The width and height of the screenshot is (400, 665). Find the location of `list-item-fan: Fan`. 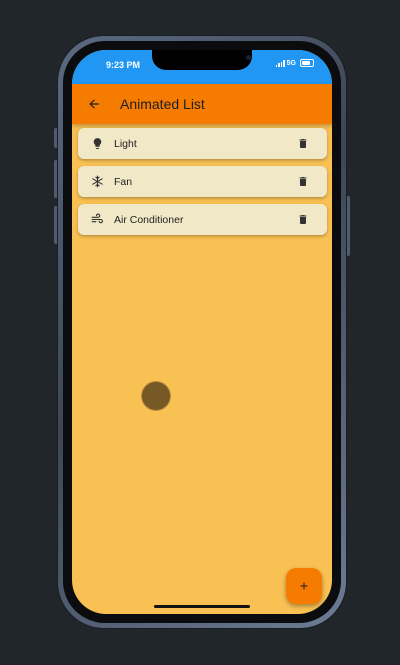

list-item-fan: Fan is located at coordinates (202, 181).